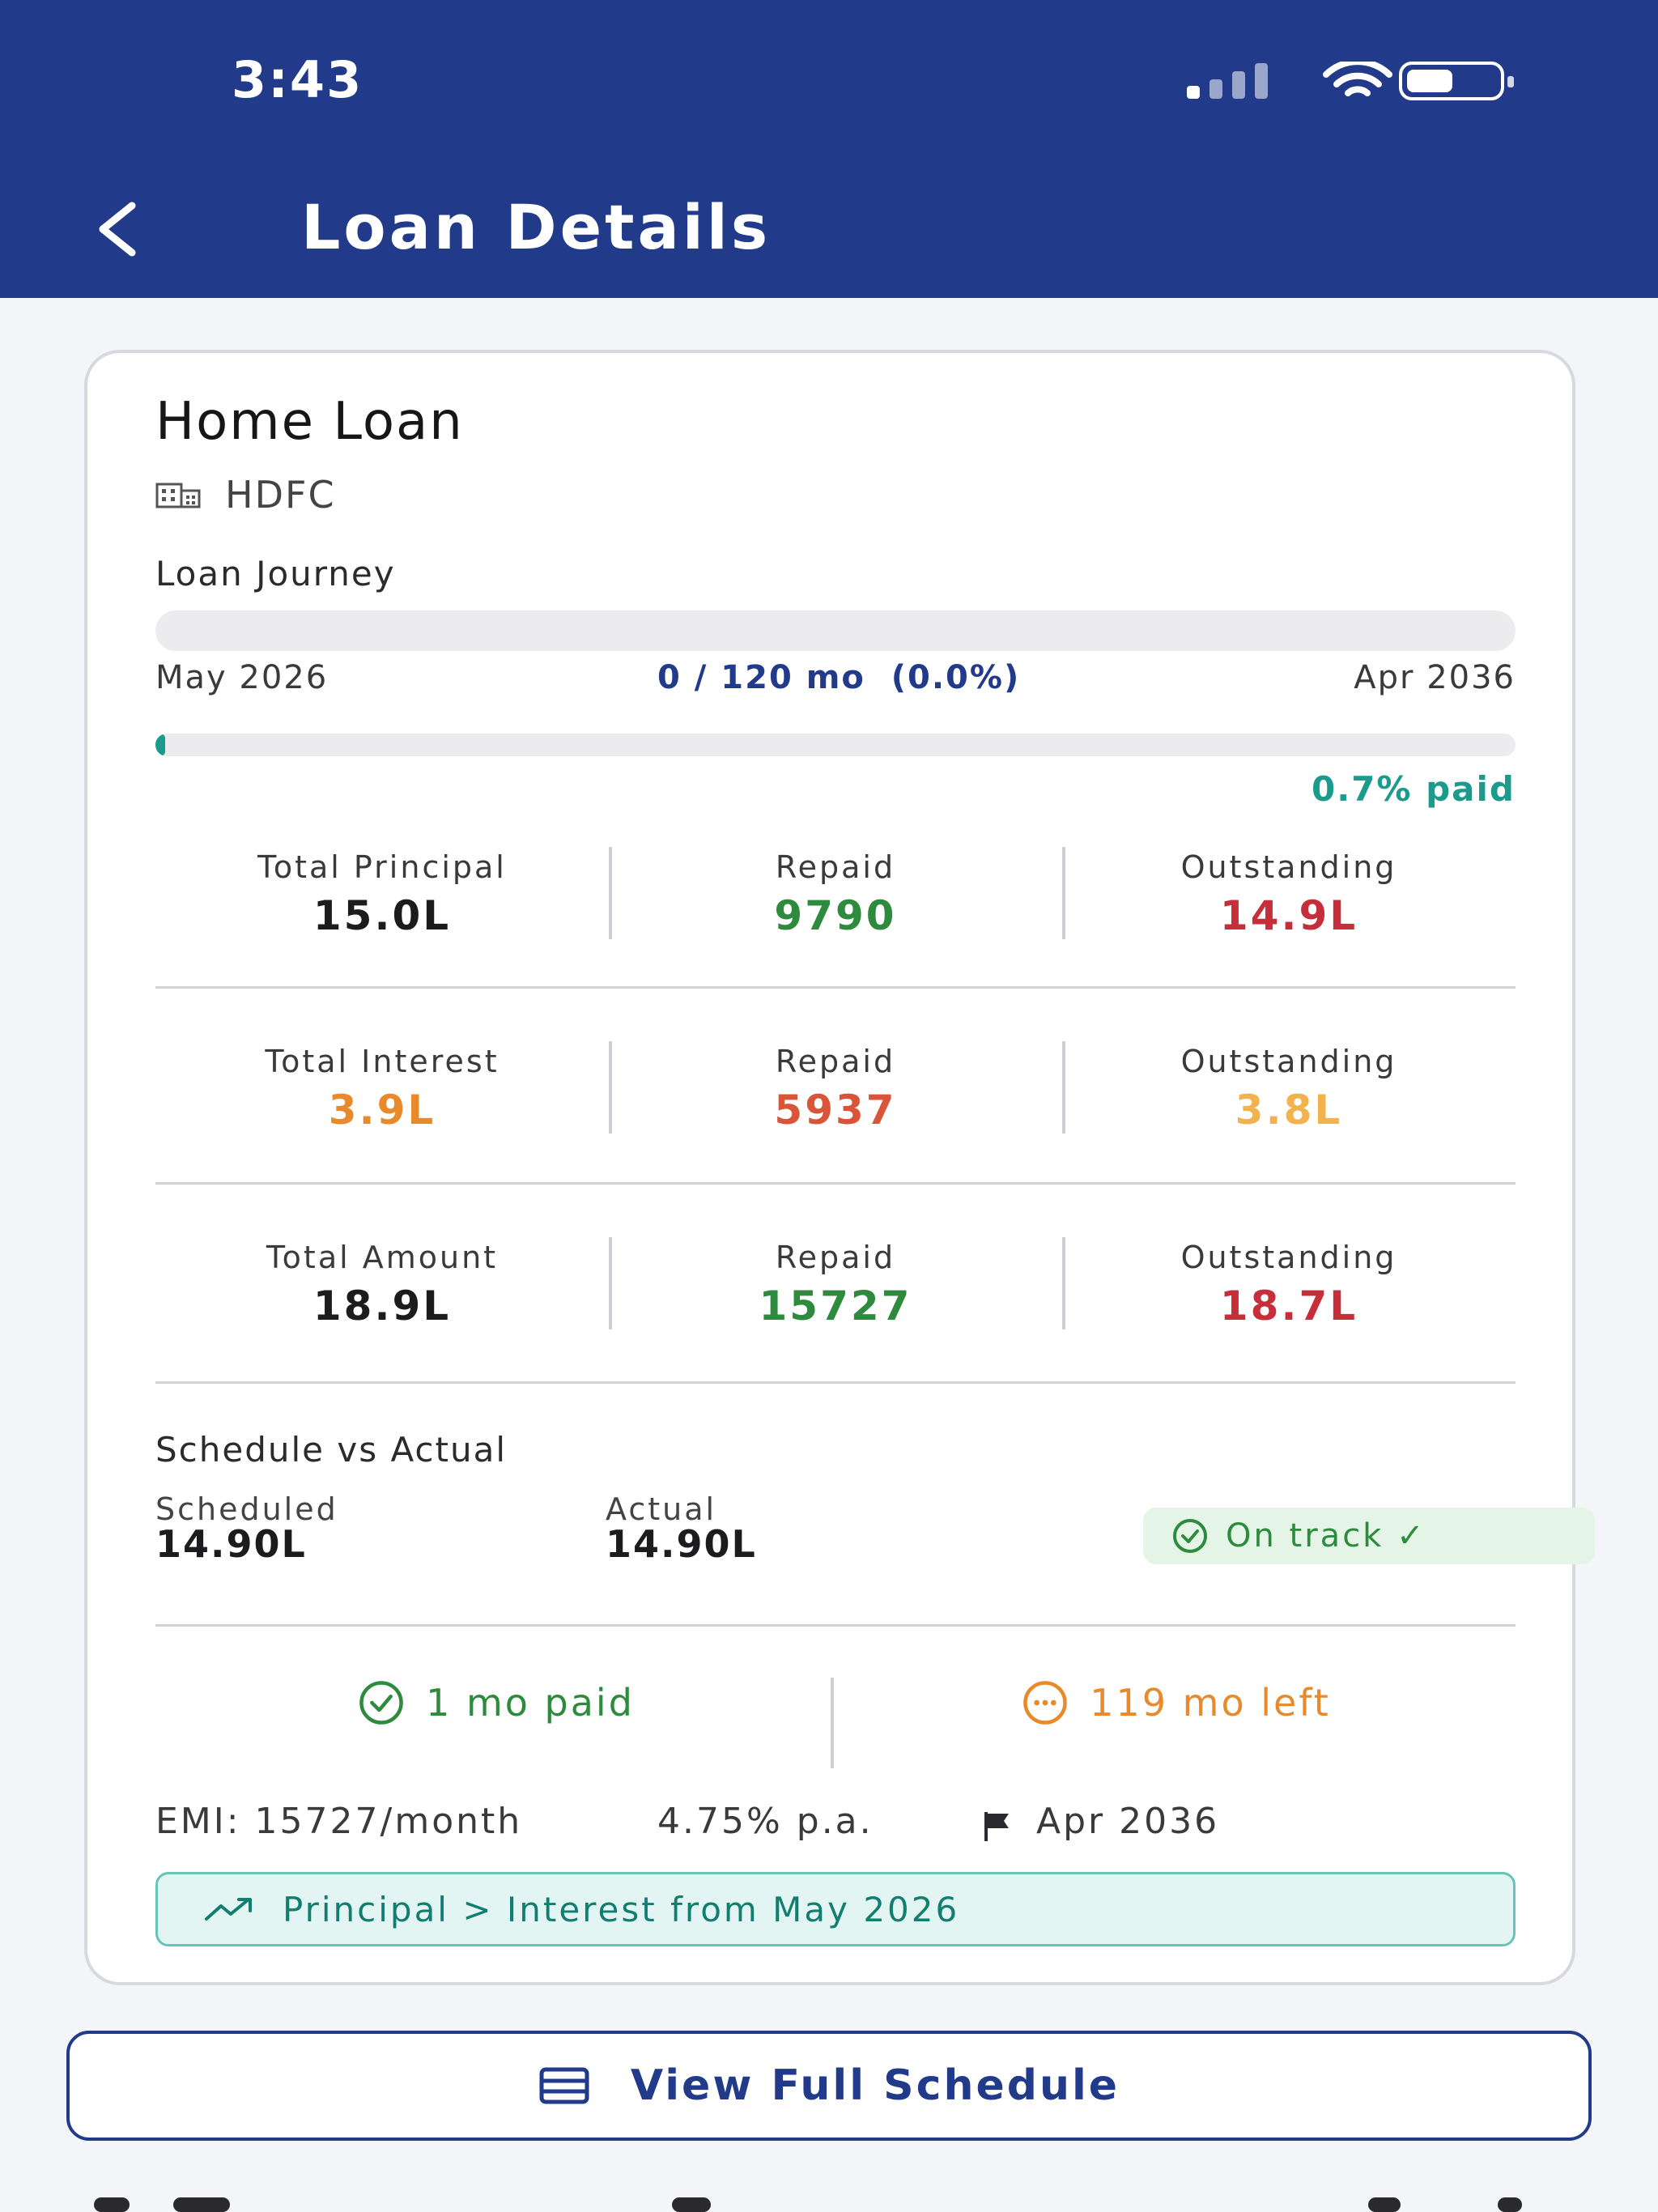 The height and width of the screenshot is (2212, 1658). Describe the element at coordinates (681, 1544) in the screenshot. I see `actual-value: 14.90L` at that location.